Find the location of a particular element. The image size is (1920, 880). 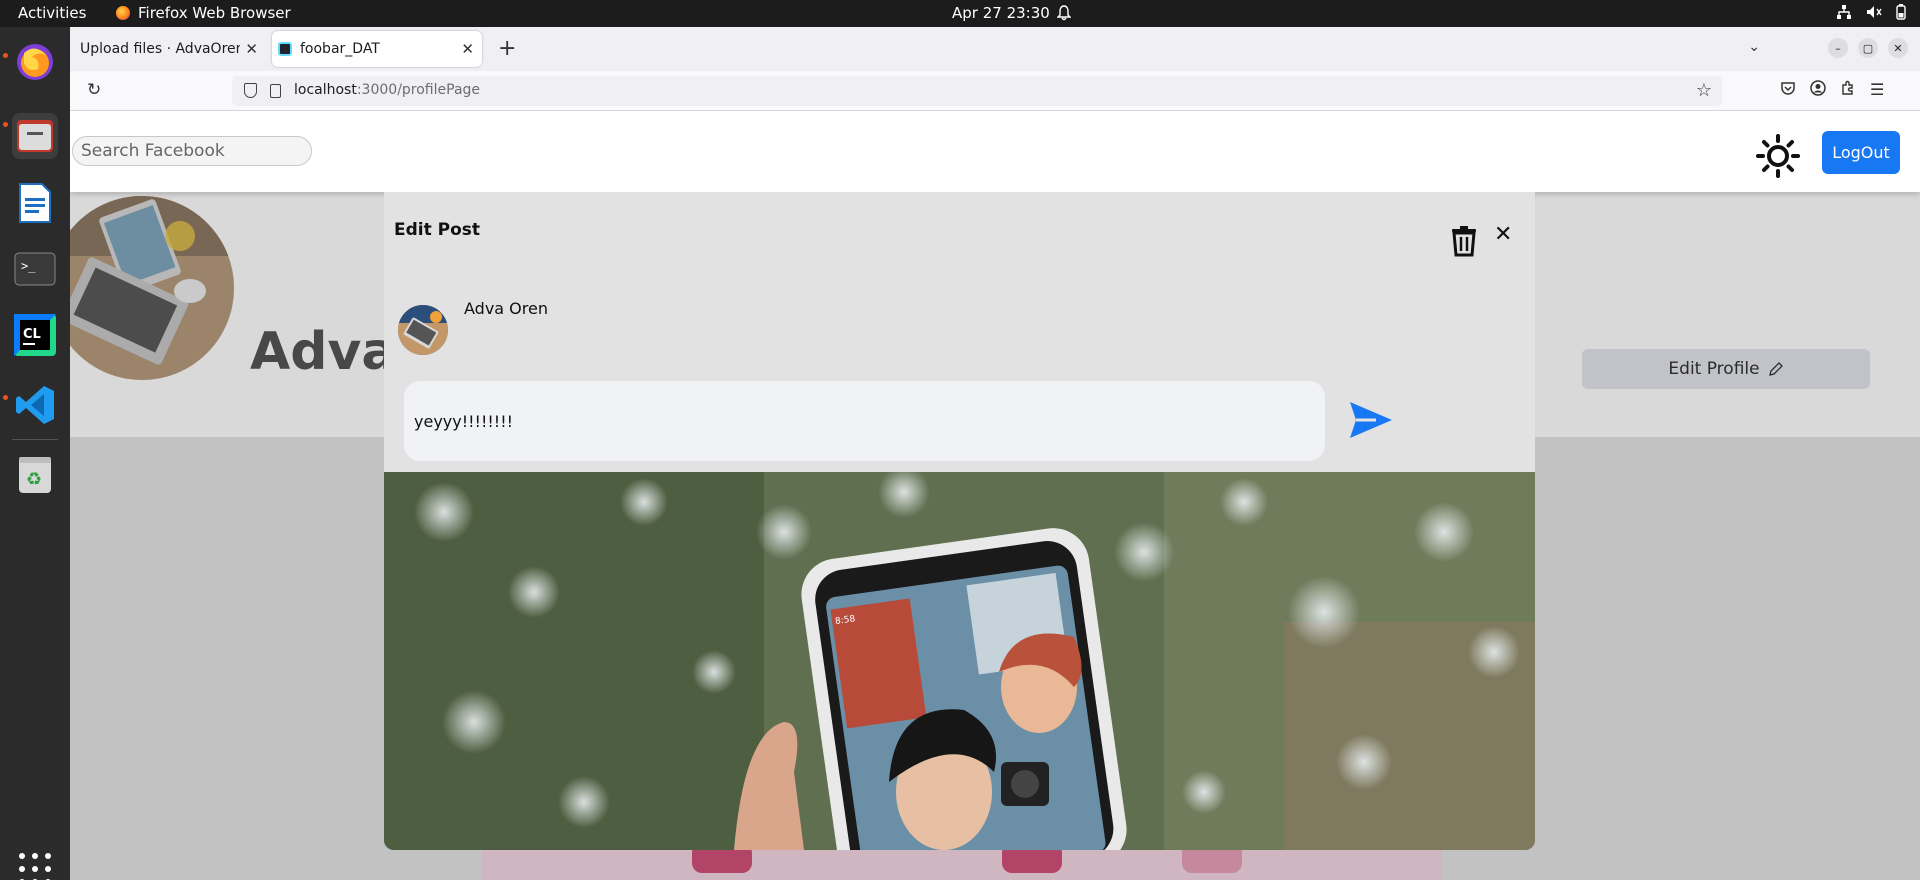

terminal-dock-icon: >_ is located at coordinates (35, 269).